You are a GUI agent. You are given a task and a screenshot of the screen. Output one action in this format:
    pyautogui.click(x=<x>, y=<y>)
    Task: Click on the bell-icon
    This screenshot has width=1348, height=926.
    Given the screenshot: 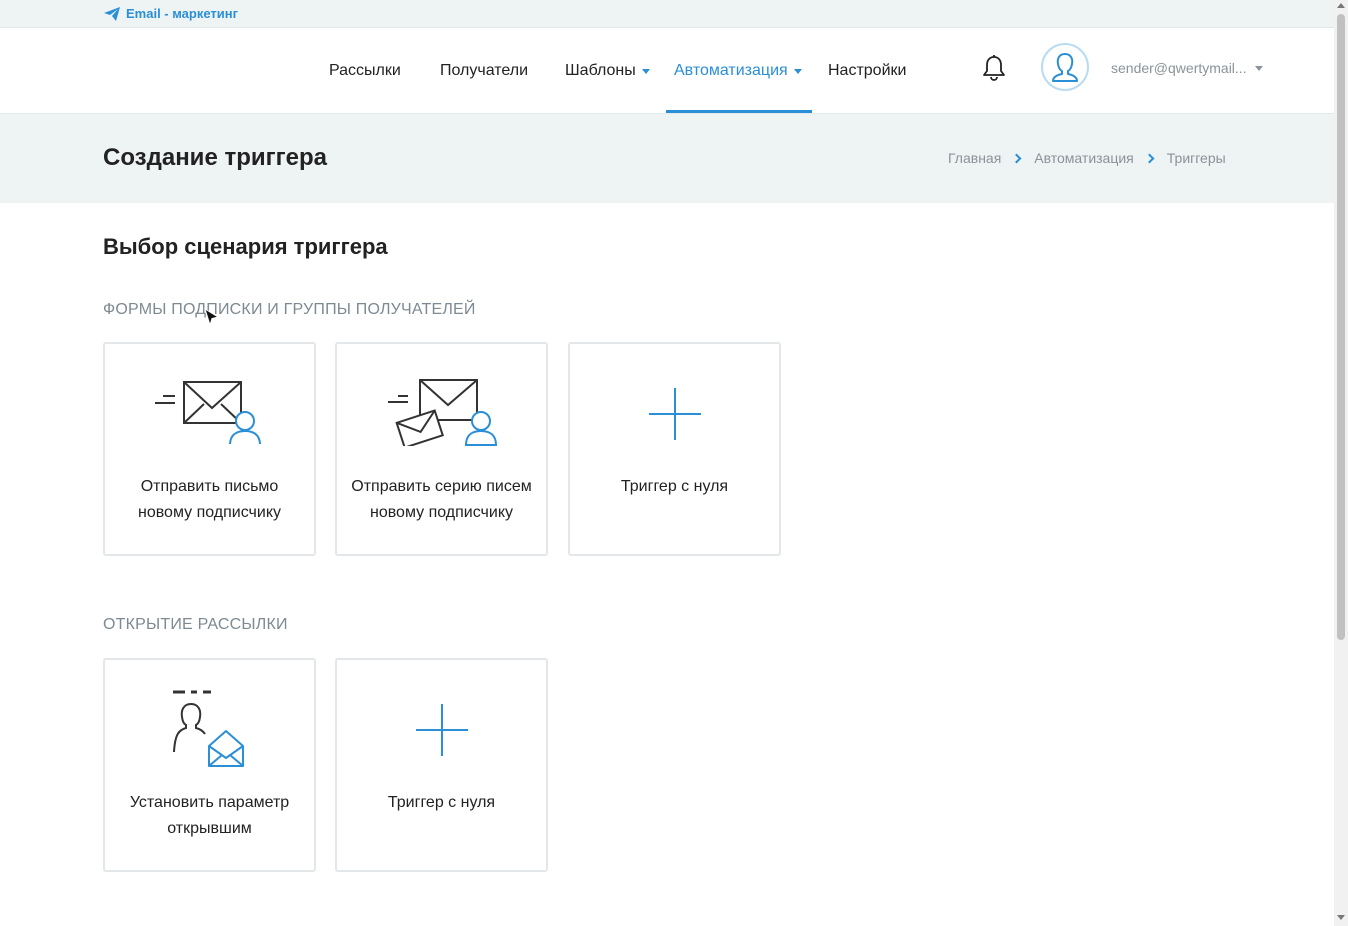 What is the action you would take?
    pyautogui.click(x=994, y=68)
    